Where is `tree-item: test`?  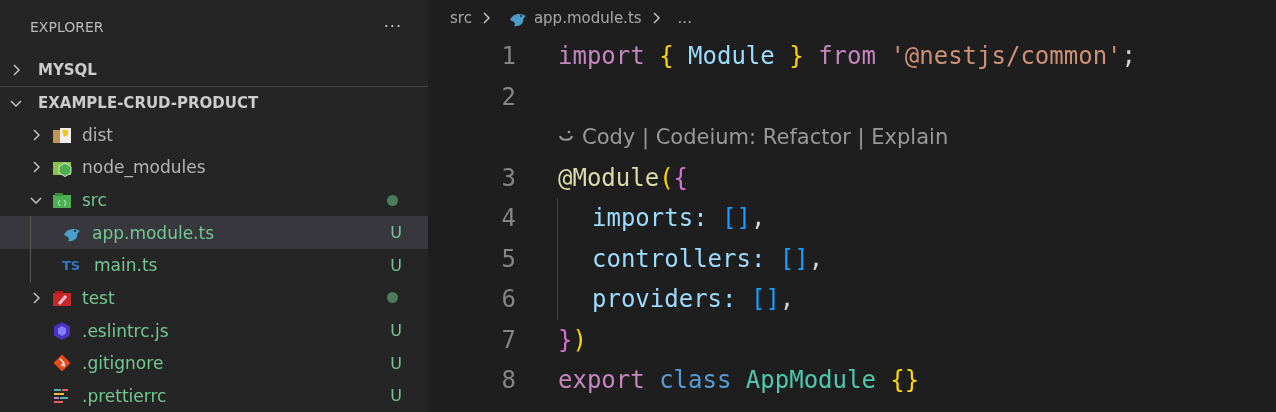
tree-item: test is located at coordinates (214, 298).